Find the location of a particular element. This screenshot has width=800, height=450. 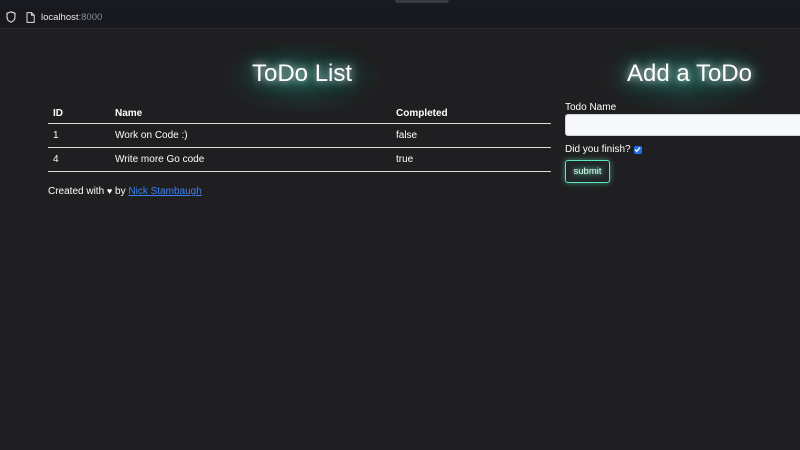

author-link: Nick Stambaugh is located at coordinates (164, 191).